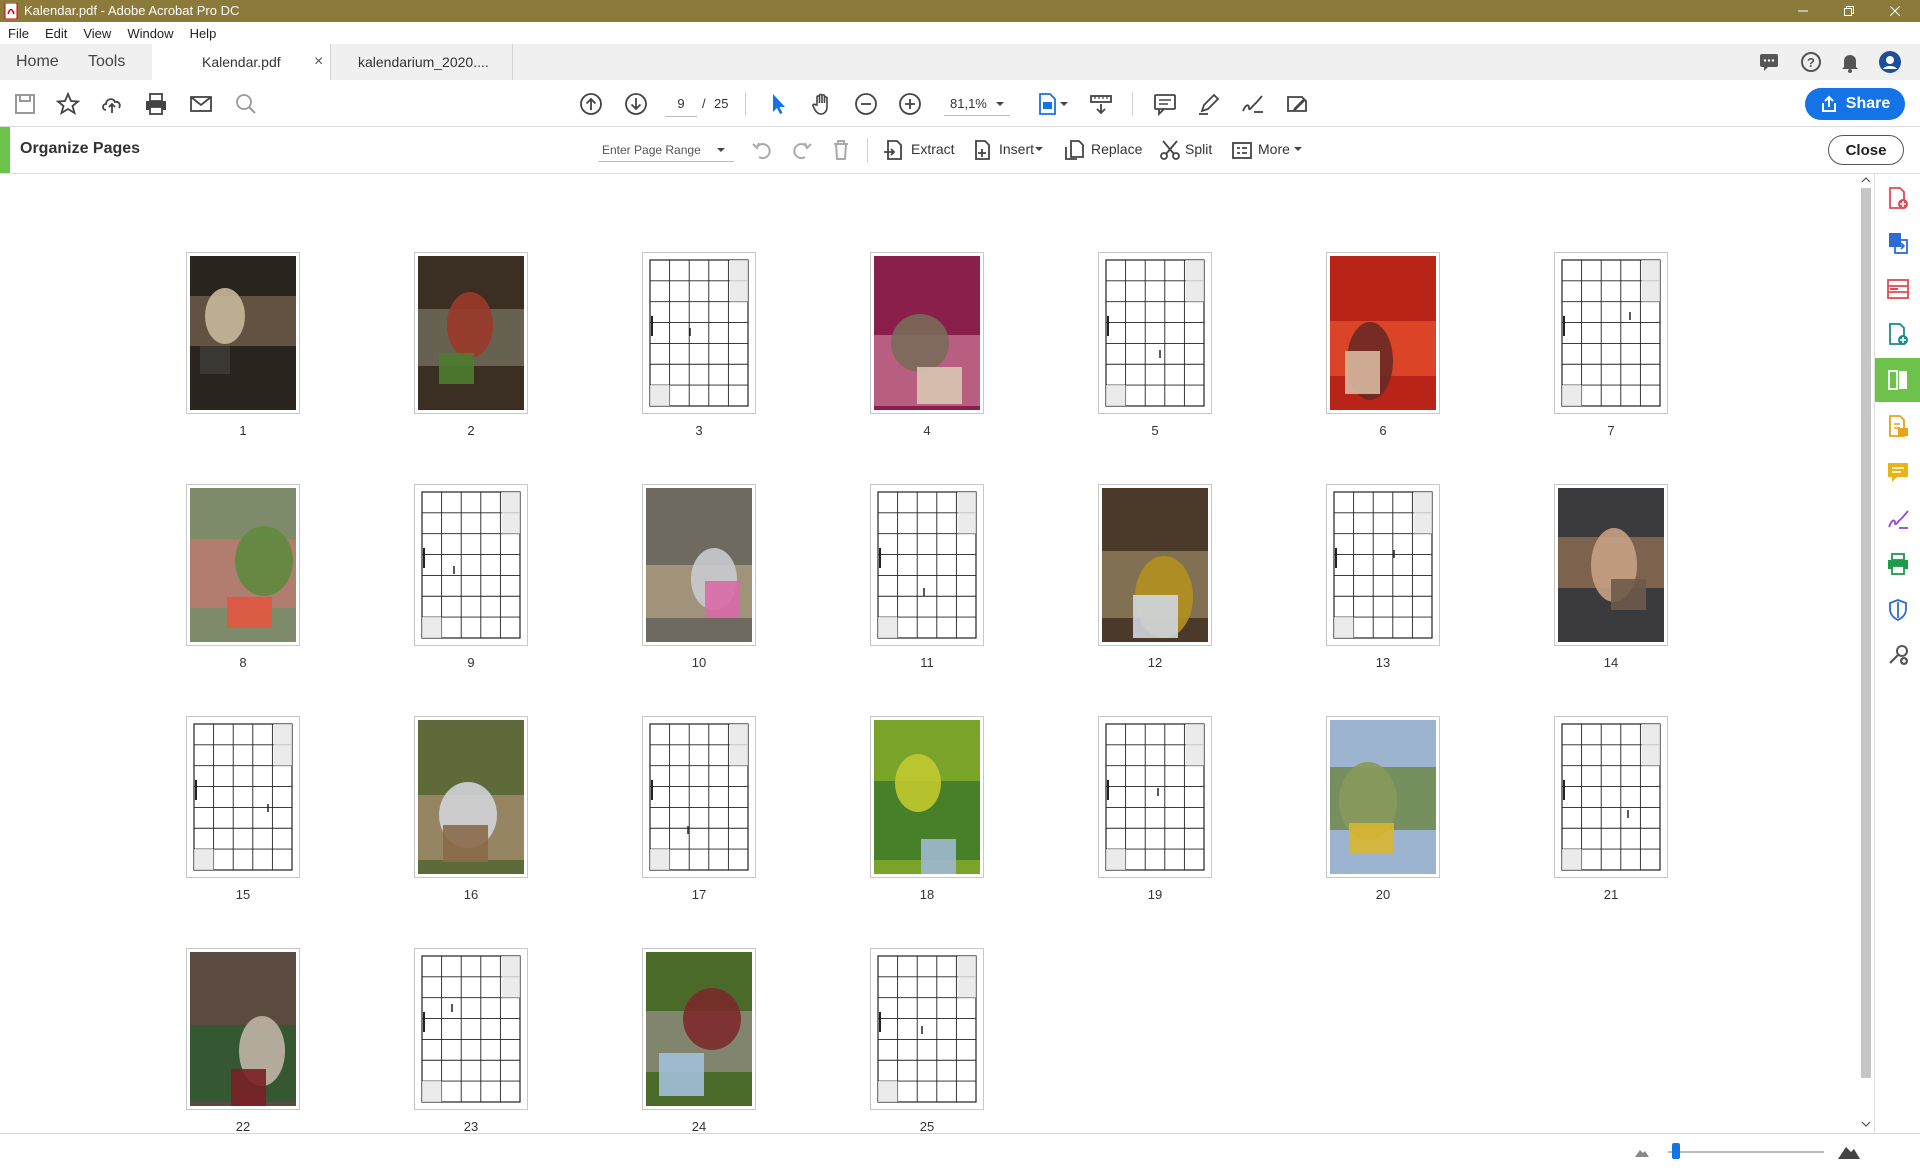 The width and height of the screenshot is (1920, 1171). What do you see at coordinates (18, 33) in the screenshot?
I see `menu-file: File` at bounding box center [18, 33].